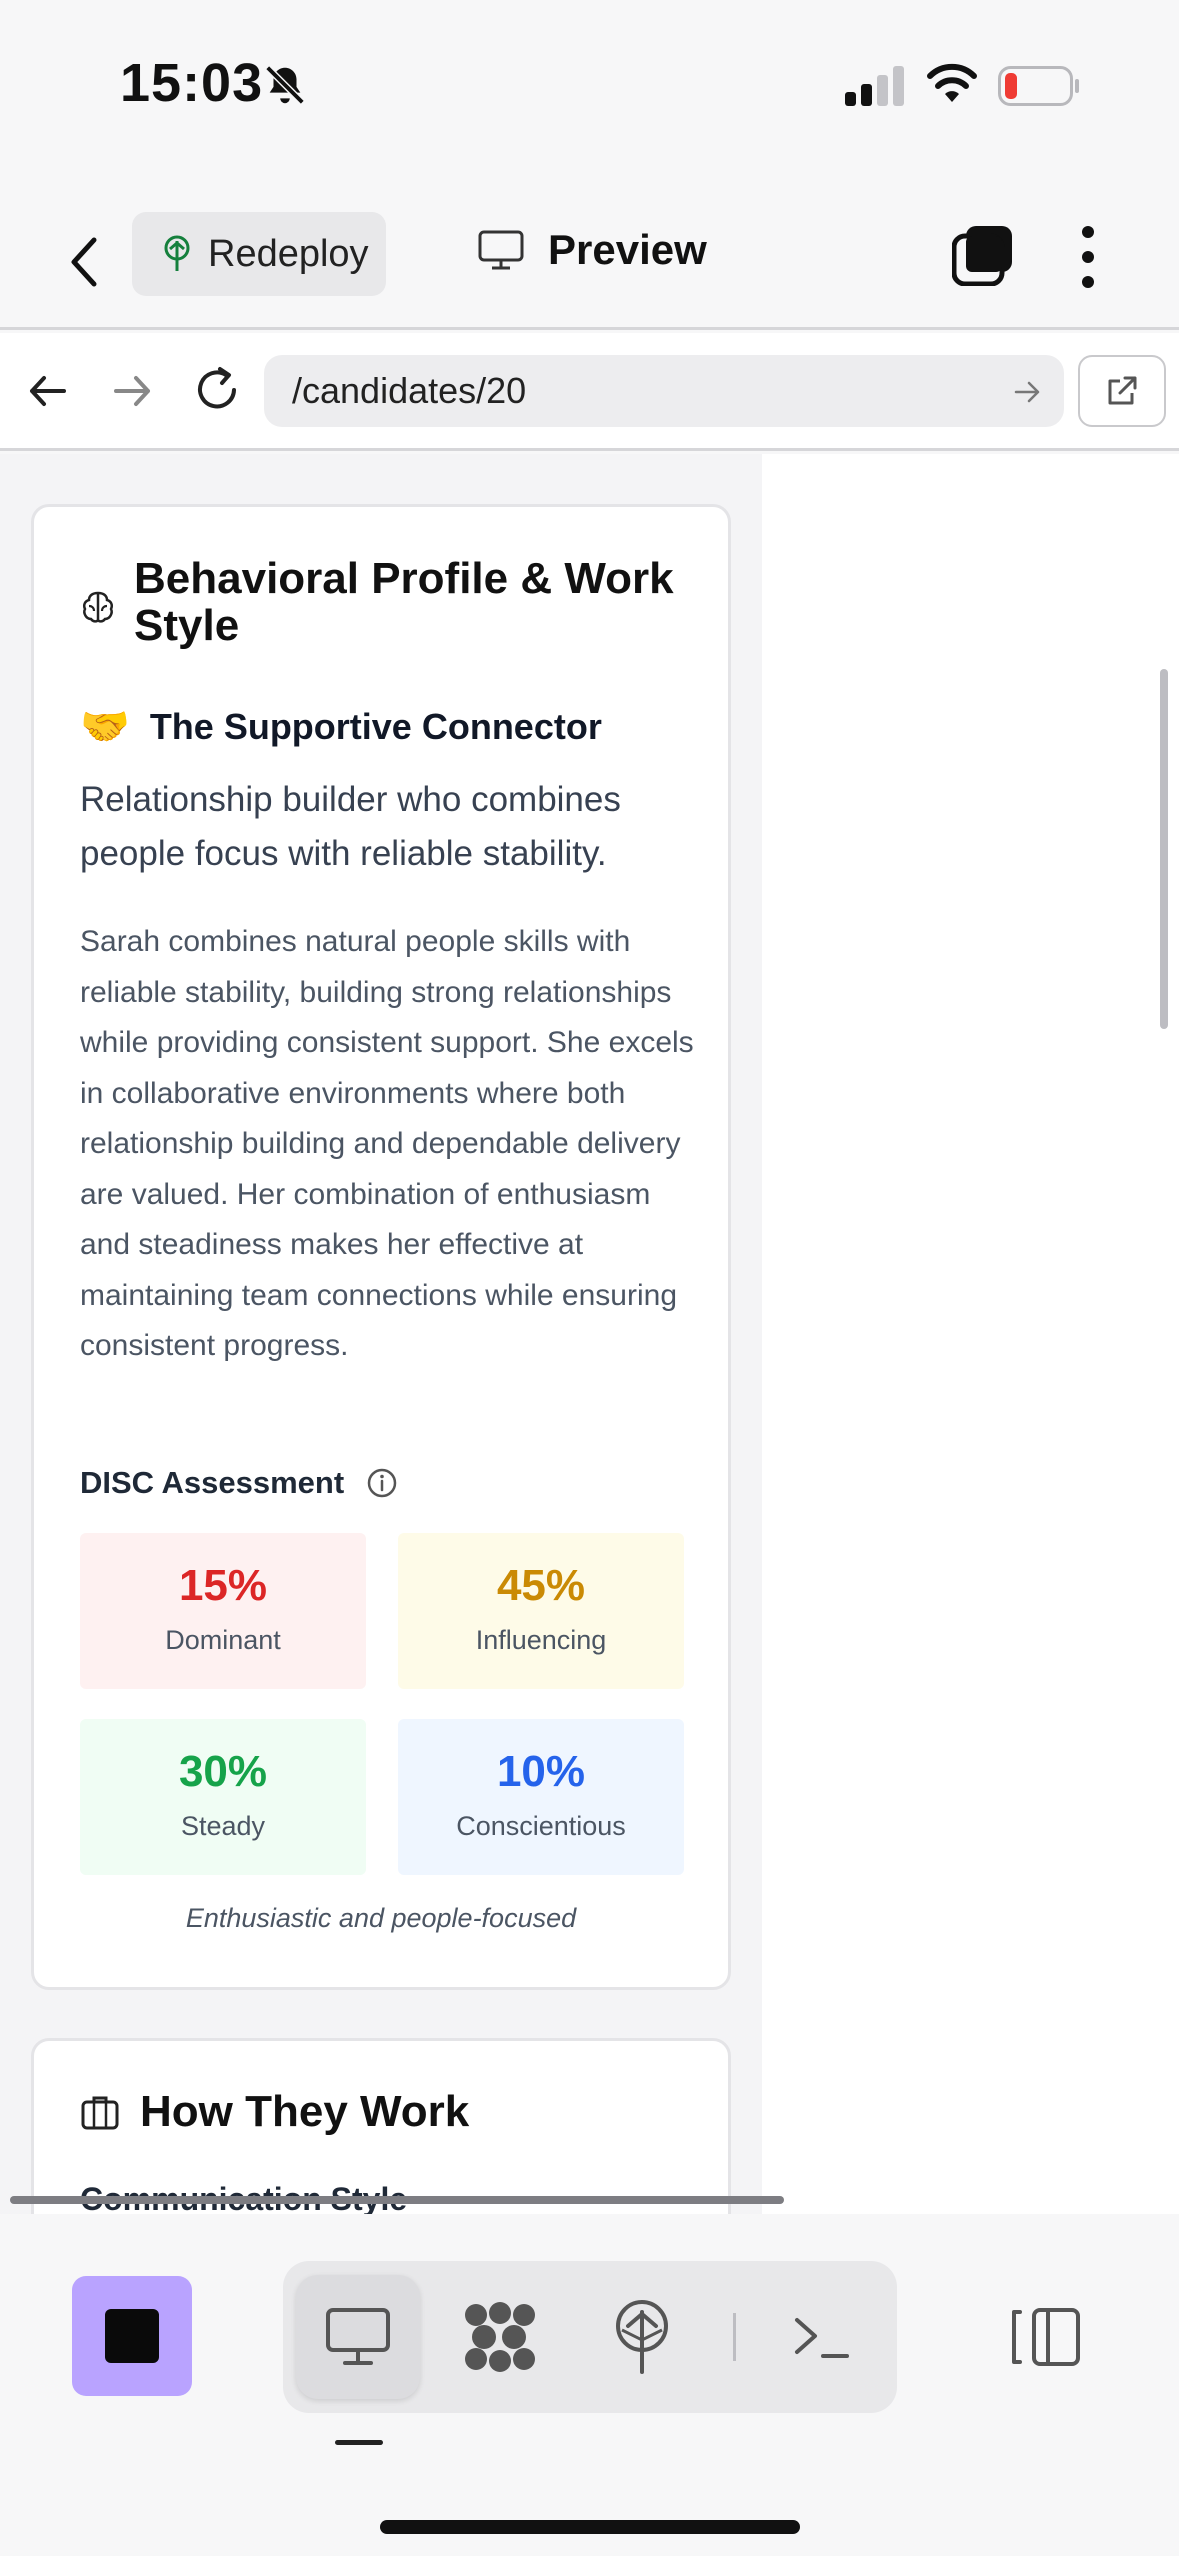 The width and height of the screenshot is (1179, 2556). What do you see at coordinates (590, 2527) in the screenshot?
I see `home-indicator` at bounding box center [590, 2527].